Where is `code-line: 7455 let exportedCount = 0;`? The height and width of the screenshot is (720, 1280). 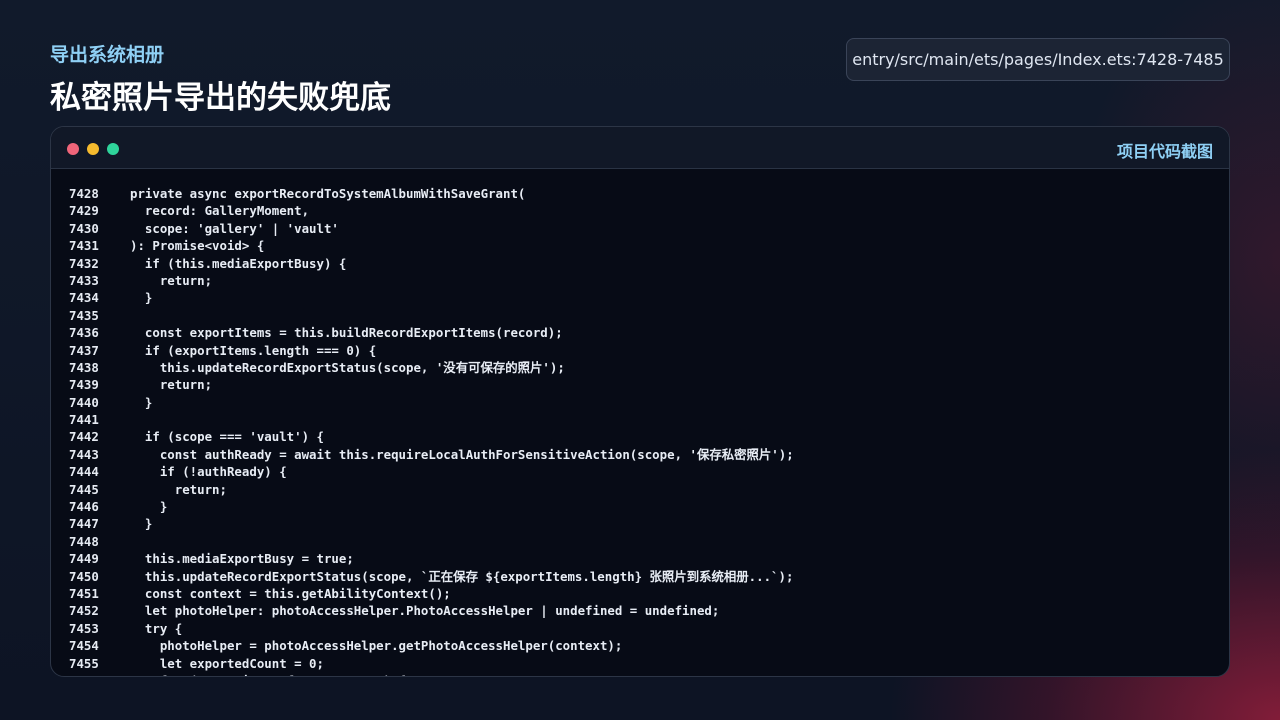
code-line: 7455 let exportedCount = 0; is located at coordinates (640, 663).